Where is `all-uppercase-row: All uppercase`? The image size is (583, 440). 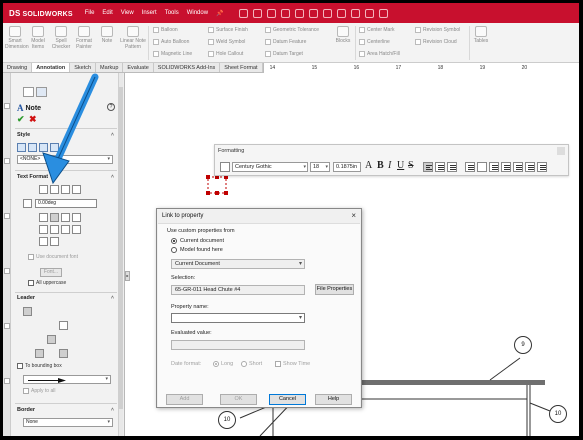
all-uppercase-row: All uppercase is located at coordinates (47, 283).